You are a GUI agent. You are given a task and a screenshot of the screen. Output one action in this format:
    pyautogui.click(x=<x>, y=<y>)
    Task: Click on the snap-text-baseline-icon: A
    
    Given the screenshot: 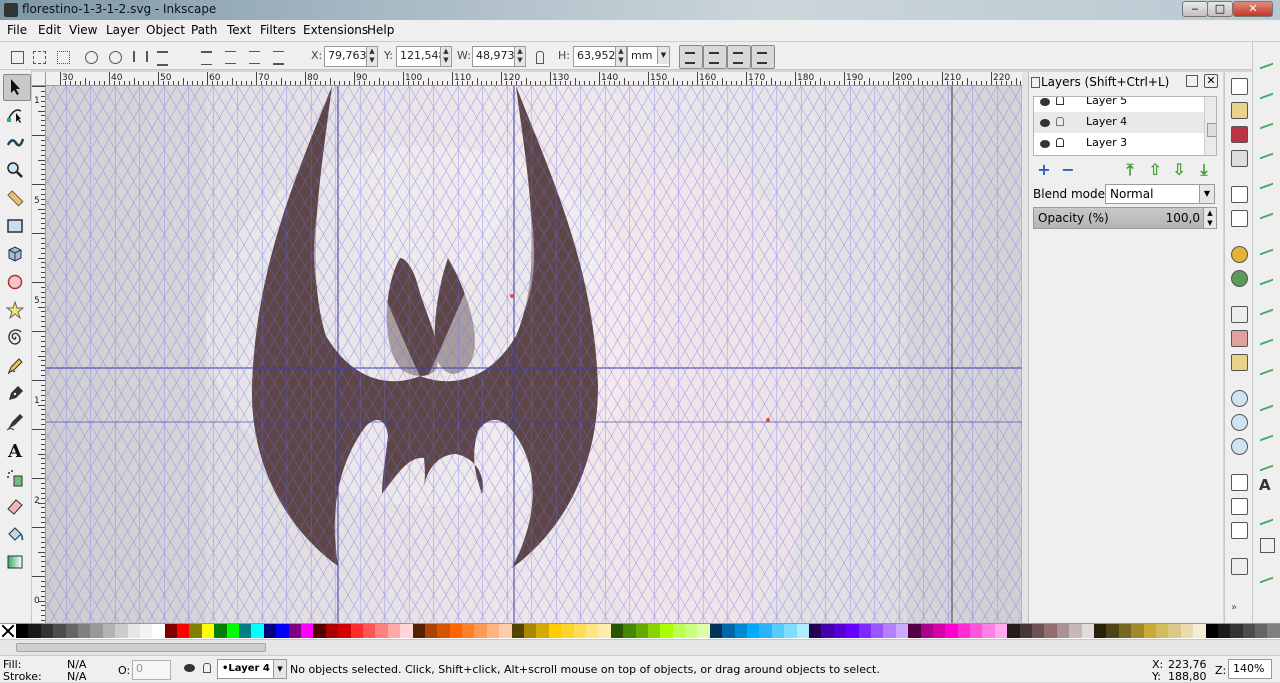 What is the action you would take?
    pyautogui.click(x=1265, y=485)
    